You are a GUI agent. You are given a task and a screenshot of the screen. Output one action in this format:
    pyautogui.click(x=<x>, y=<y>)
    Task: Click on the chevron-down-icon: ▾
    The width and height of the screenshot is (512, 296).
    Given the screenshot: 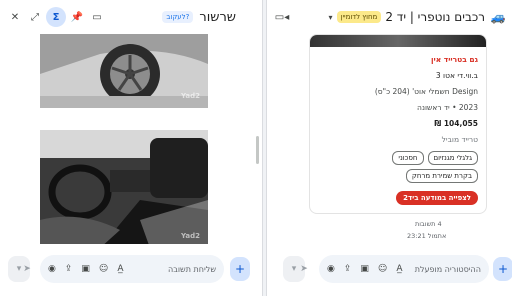 What is the action you would take?
    pyautogui.click(x=331, y=17)
    